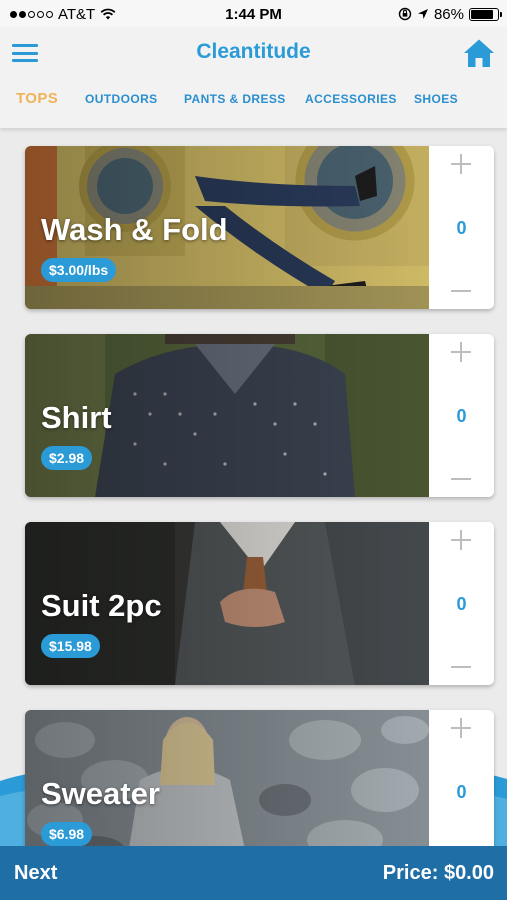 The image size is (507, 900). What do you see at coordinates (101, 605) in the screenshot?
I see `item-name: Suit 2pc` at bounding box center [101, 605].